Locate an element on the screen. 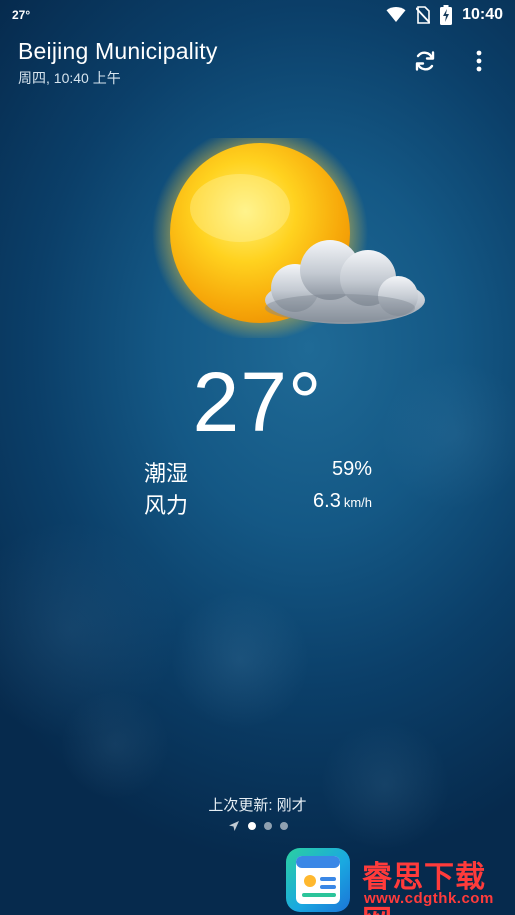  status-icons: 10:40 is located at coordinates (444, 15).